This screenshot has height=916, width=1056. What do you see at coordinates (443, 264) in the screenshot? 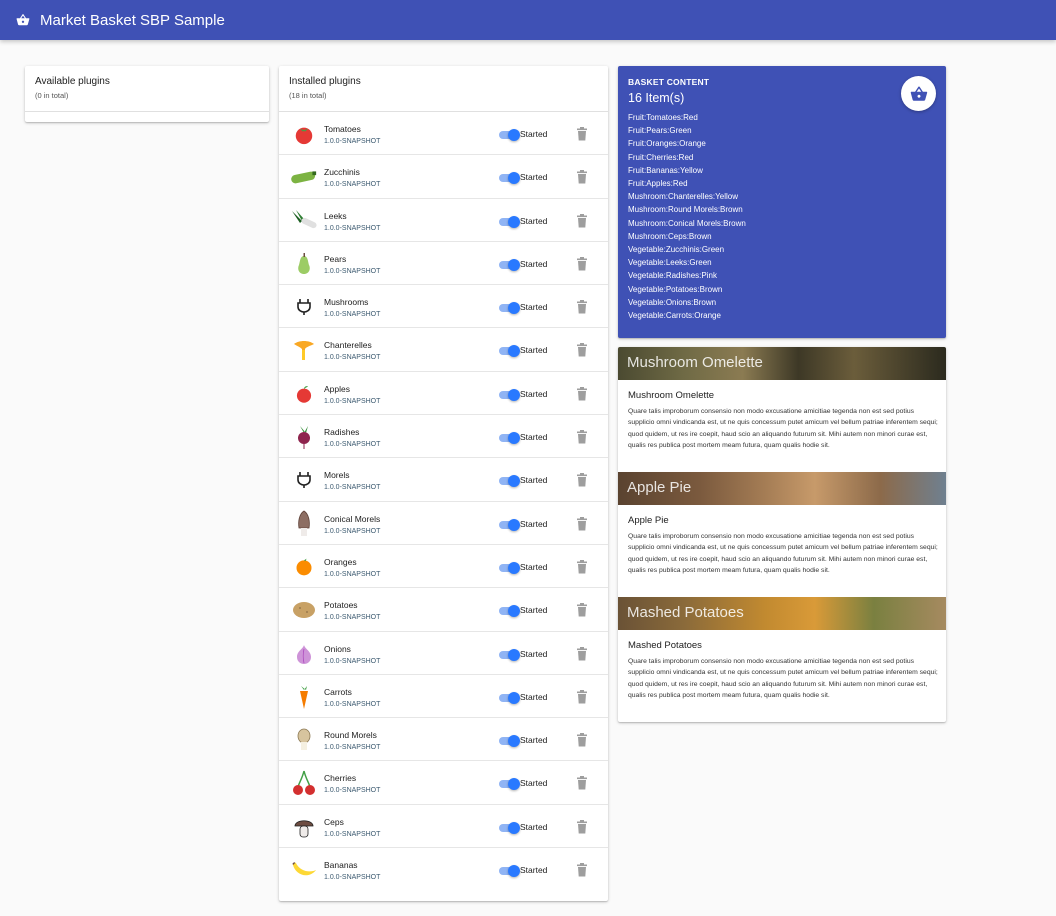
I see `plugin-row: Pears 1.0.0-SNAPSHOT Started` at bounding box center [443, 264].